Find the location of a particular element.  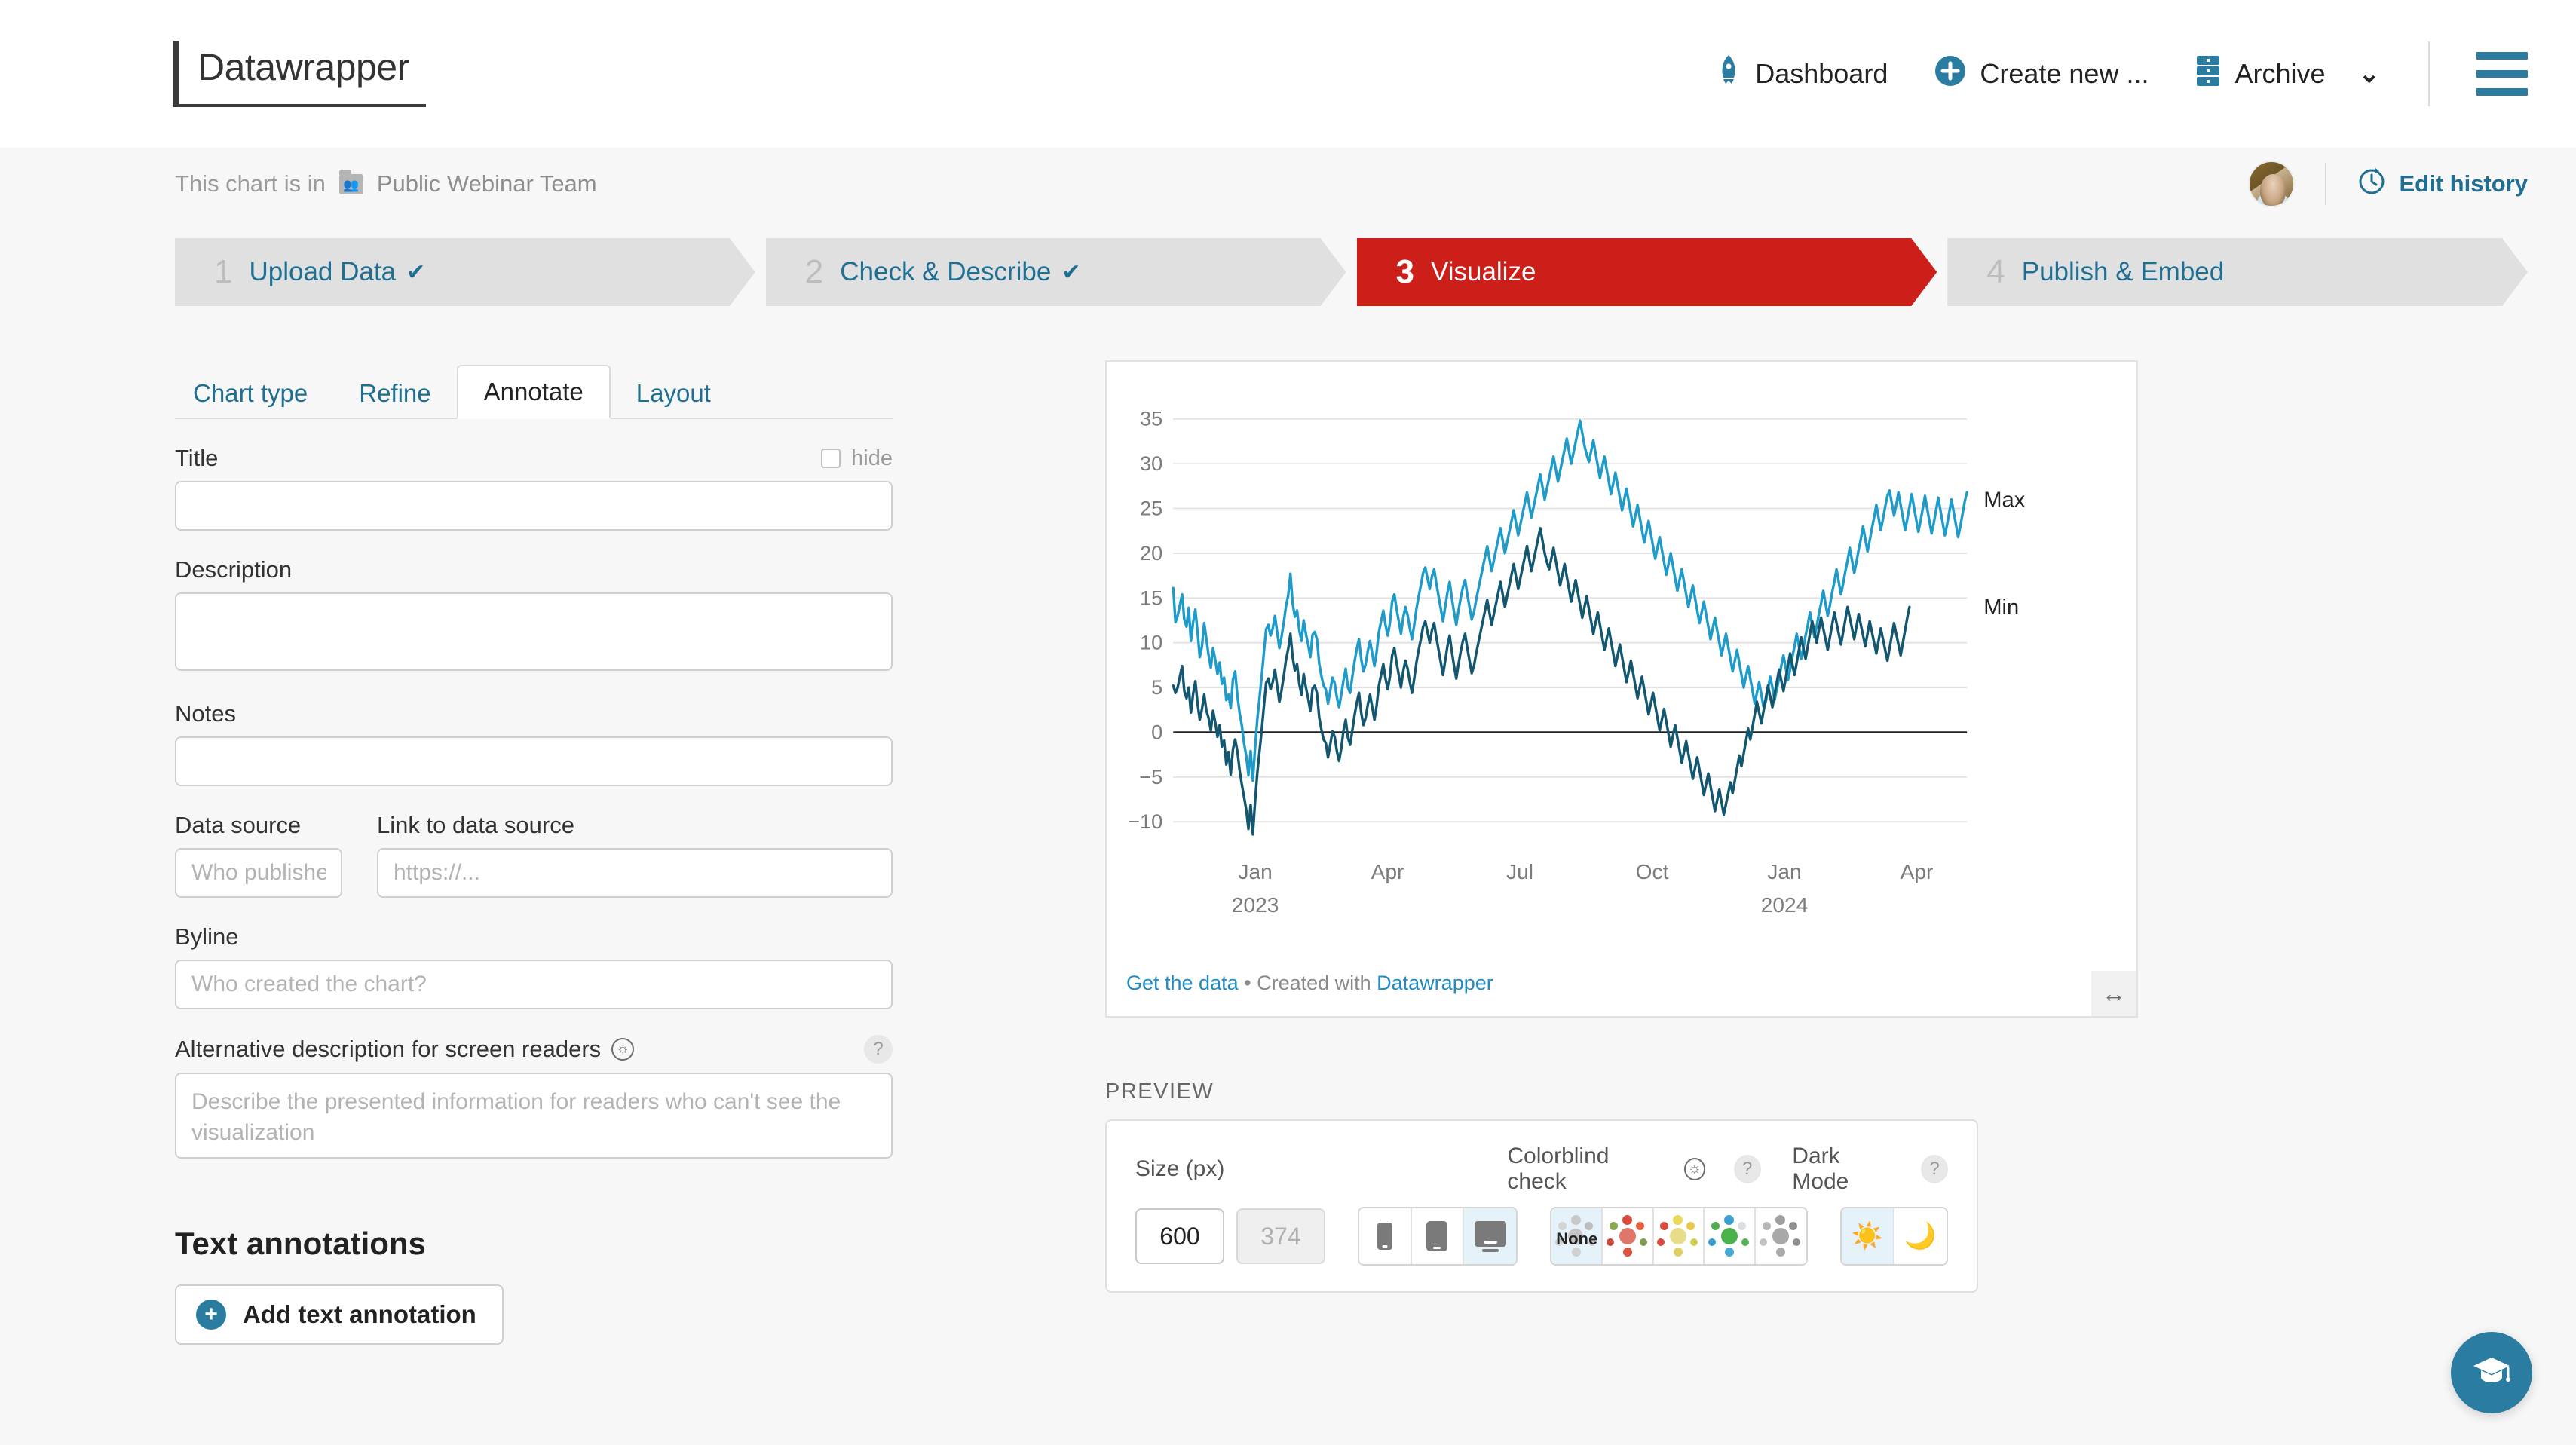

add-text-annotation-label: Add text annotation is located at coordinates (359, 1314).